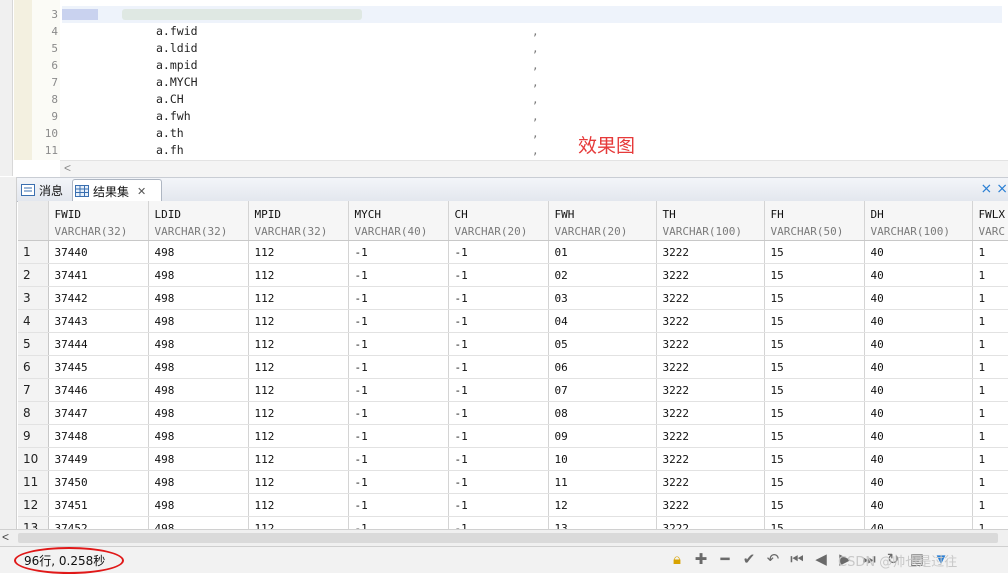 This screenshot has height=574, width=1008. Describe the element at coordinates (990, 221) in the screenshot. I see `column-header: FWLXVARC` at that location.